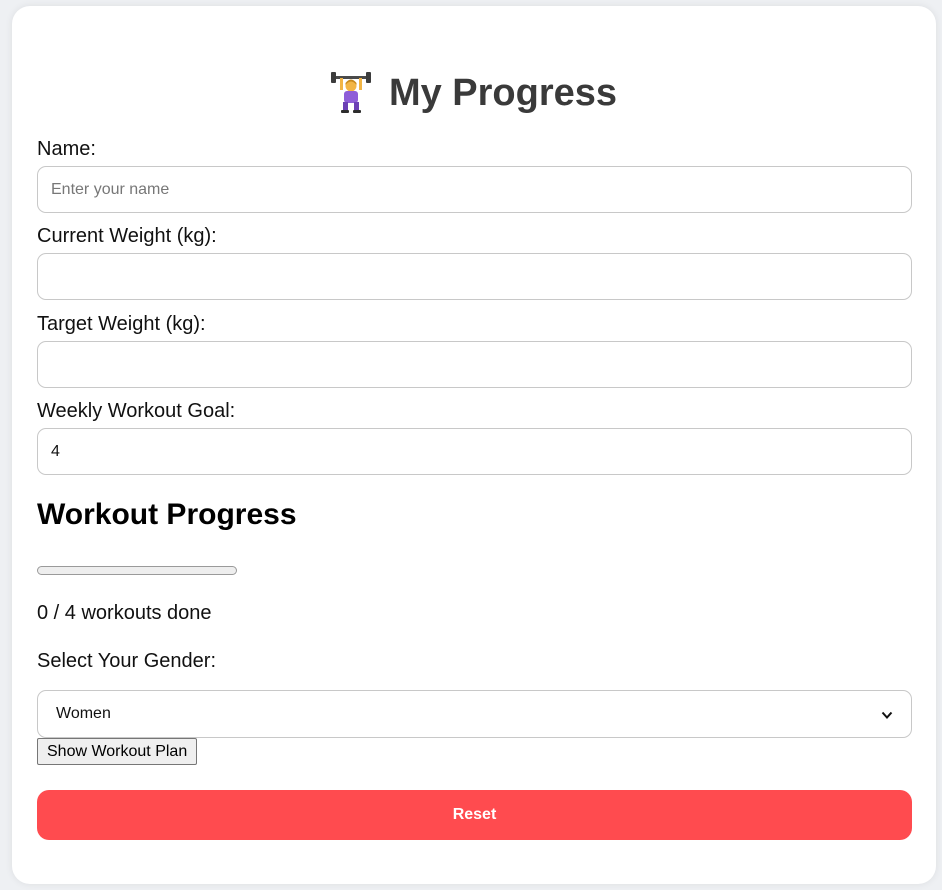  Describe the element at coordinates (137, 570) in the screenshot. I see `workout-progress-bar` at that location.